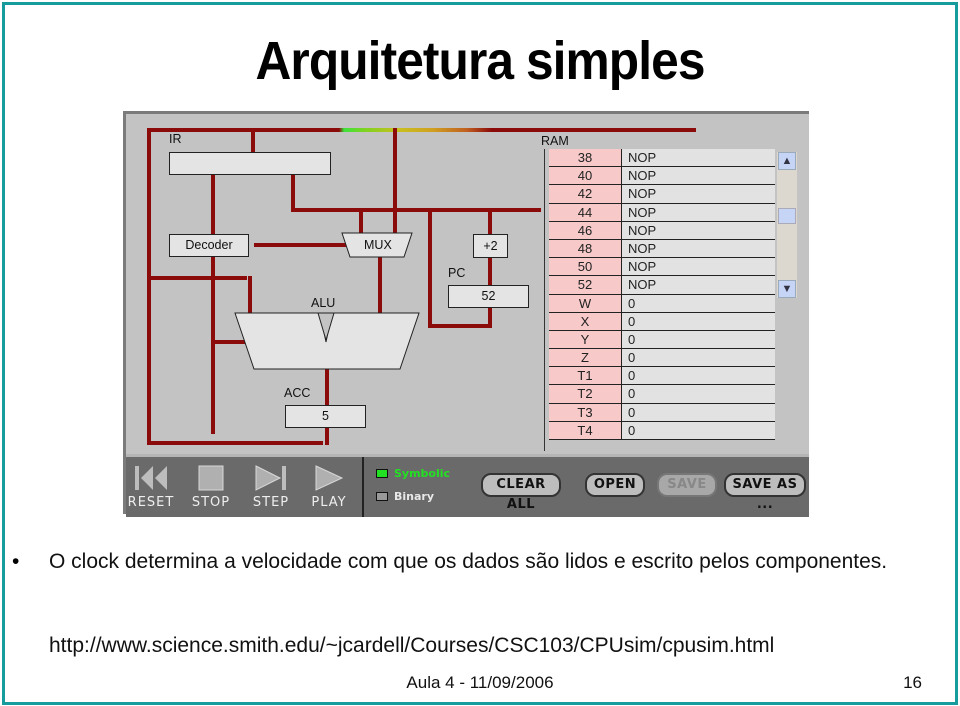 This screenshot has width=960, height=706. I want to click on ram-row: 44 NOP, so click(662, 212).